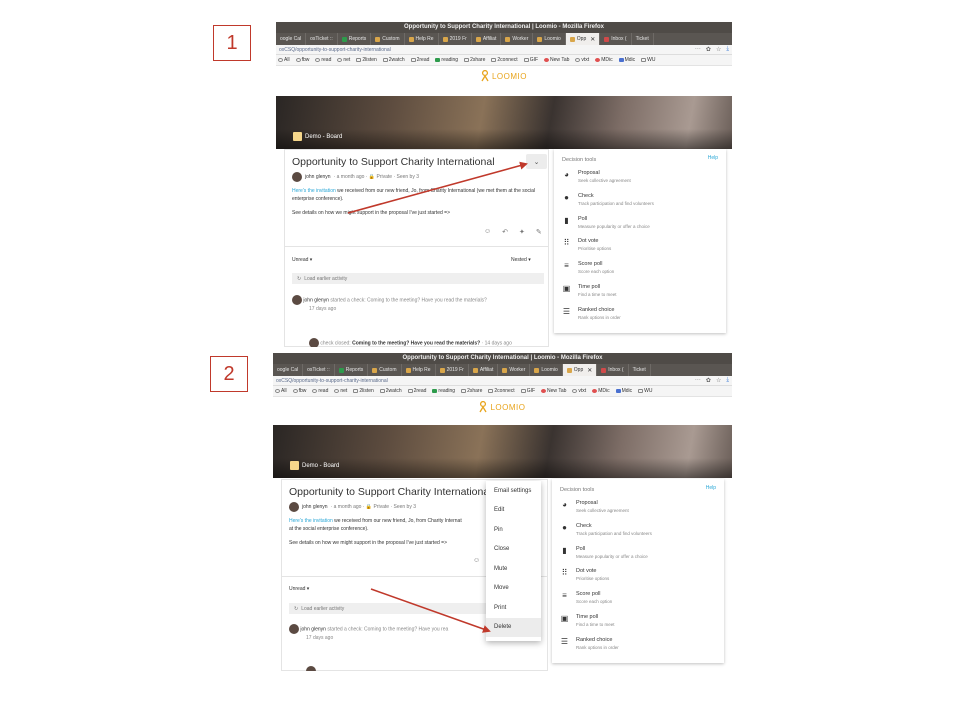  I want to click on menu-item-edit: Edit, so click(513, 511).